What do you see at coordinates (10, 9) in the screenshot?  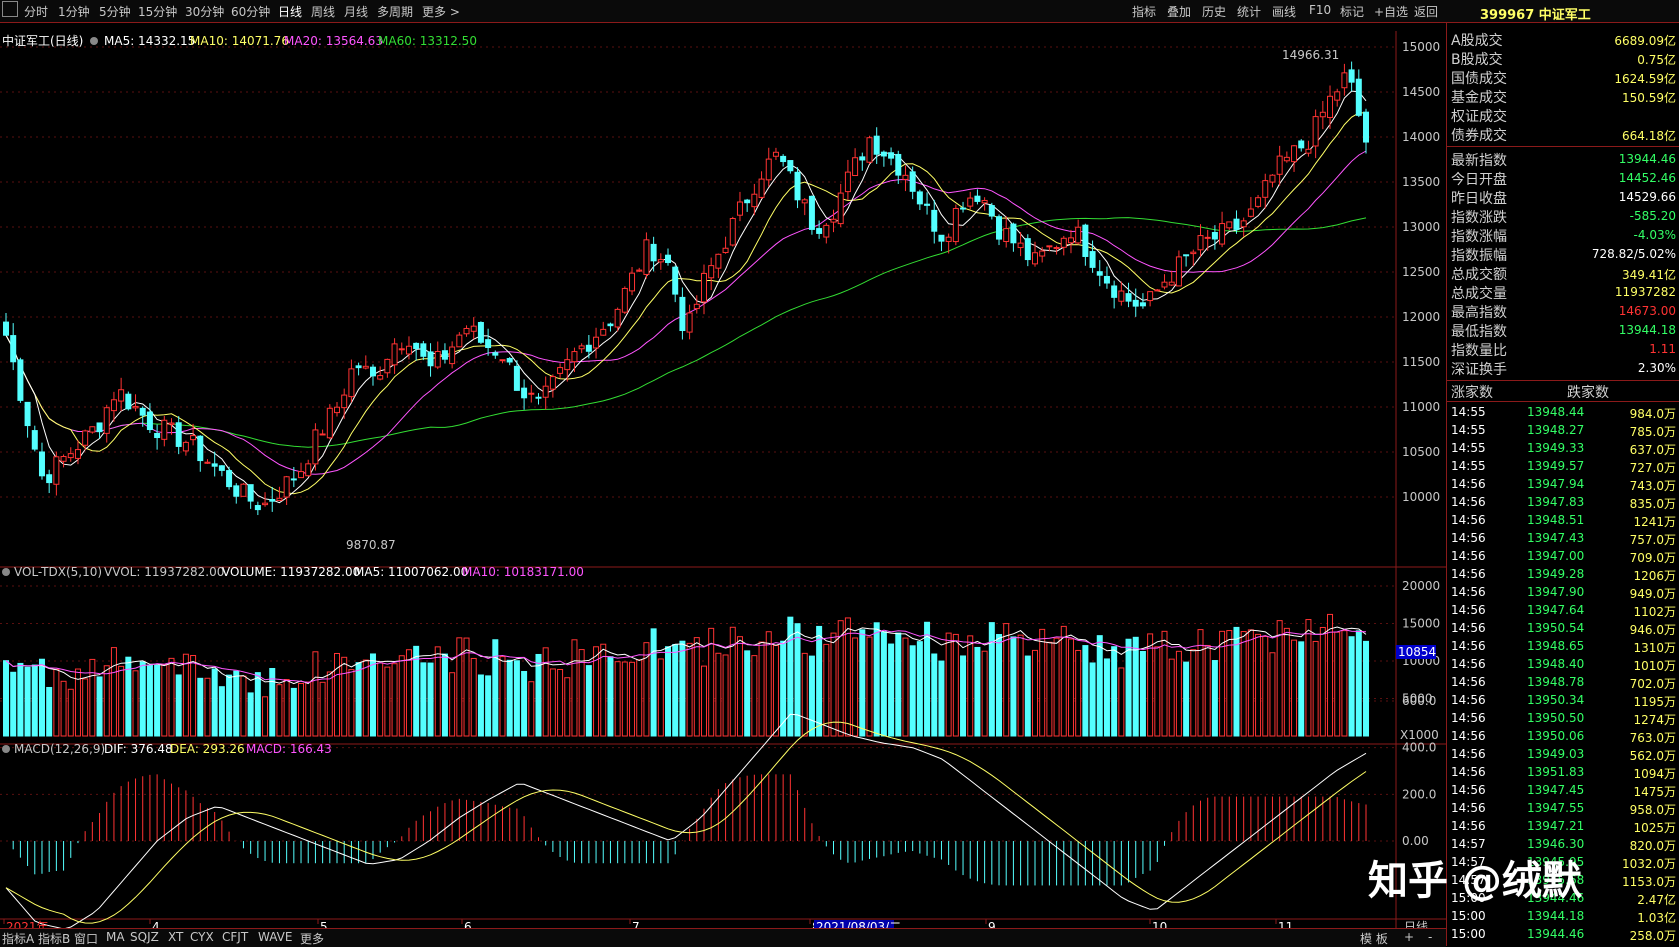 I see `panel-toggle-icon` at bounding box center [10, 9].